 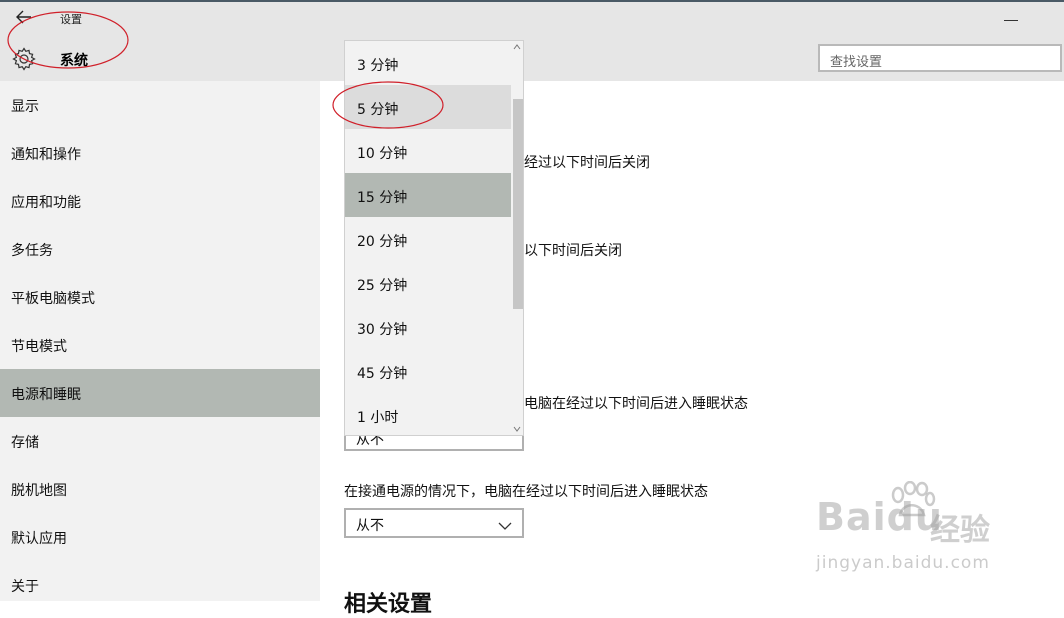 I want to click on sidebar-item-about: 关于, so click(x=160, y=585).